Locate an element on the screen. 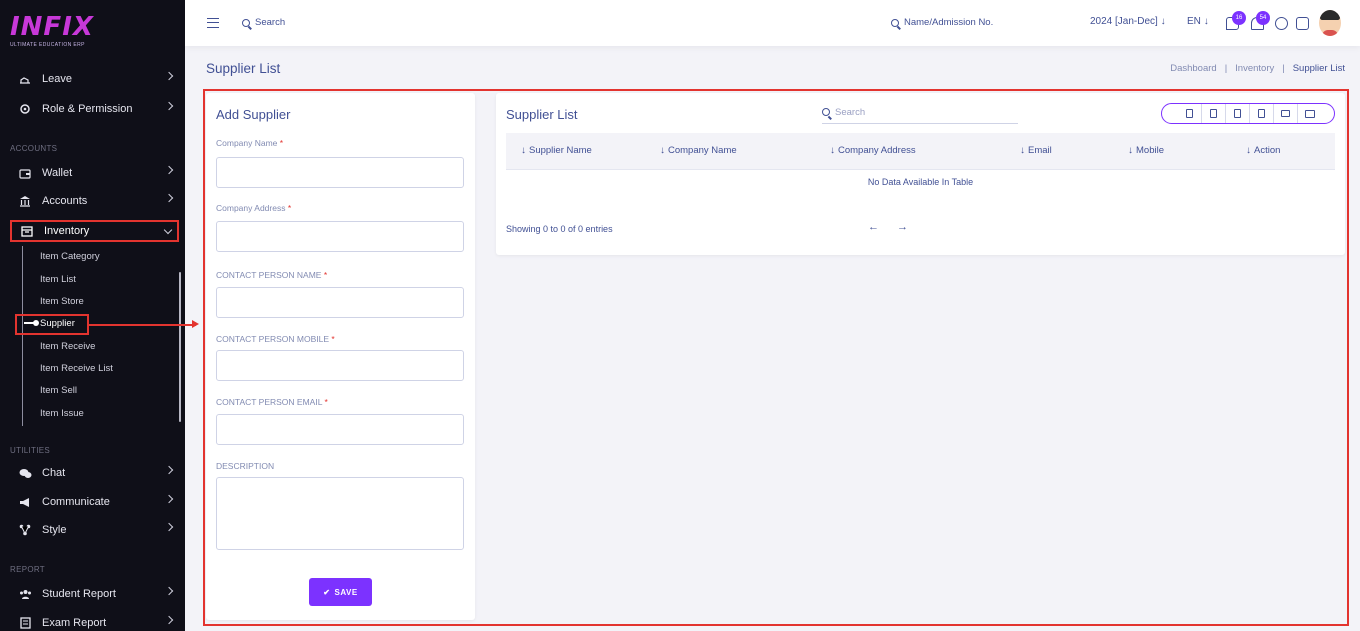  sidebar-subitem-item-sell: Item Sell is located at coordinates (58, 390).